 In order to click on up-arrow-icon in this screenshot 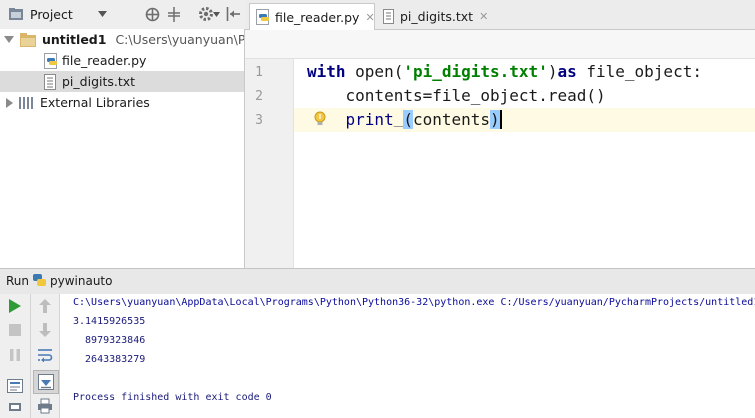, I will do `click(45, 306)`.